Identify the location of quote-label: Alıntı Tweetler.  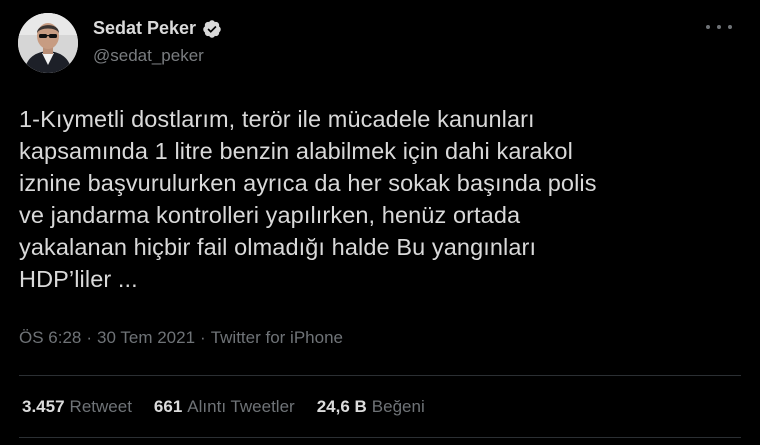
(241, 406).